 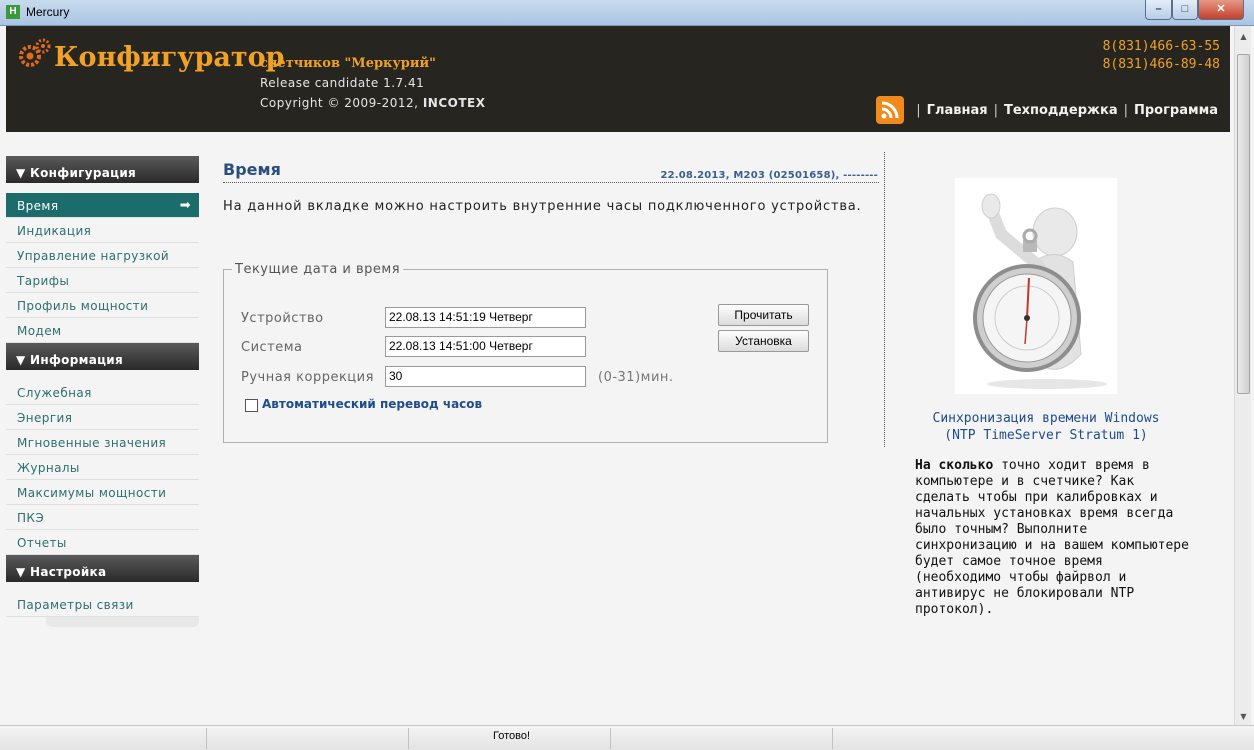 I want to click on window-title: Mercury, so click(x=48, y=12).